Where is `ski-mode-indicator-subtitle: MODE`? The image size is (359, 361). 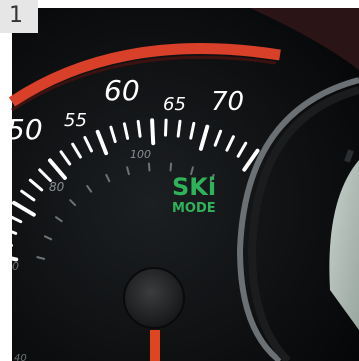 ski-mode-indicator-subtitle: MODE is located at coordinates (194, 208).